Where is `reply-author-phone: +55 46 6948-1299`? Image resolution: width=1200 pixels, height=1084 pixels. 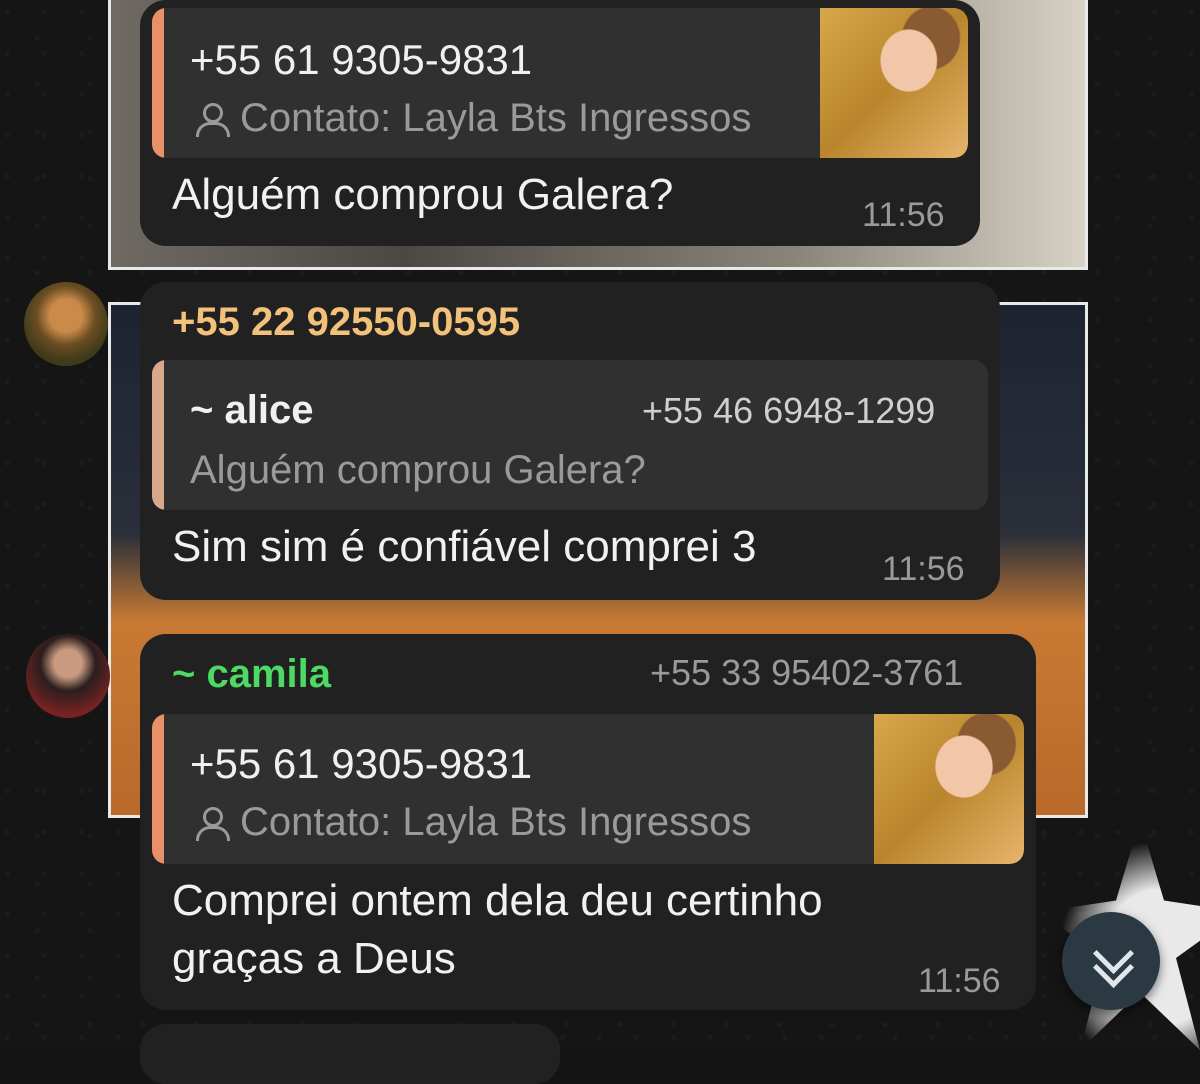
reply-author-phone: +55 46 6948-1299 is located at coordinates (789, 410).